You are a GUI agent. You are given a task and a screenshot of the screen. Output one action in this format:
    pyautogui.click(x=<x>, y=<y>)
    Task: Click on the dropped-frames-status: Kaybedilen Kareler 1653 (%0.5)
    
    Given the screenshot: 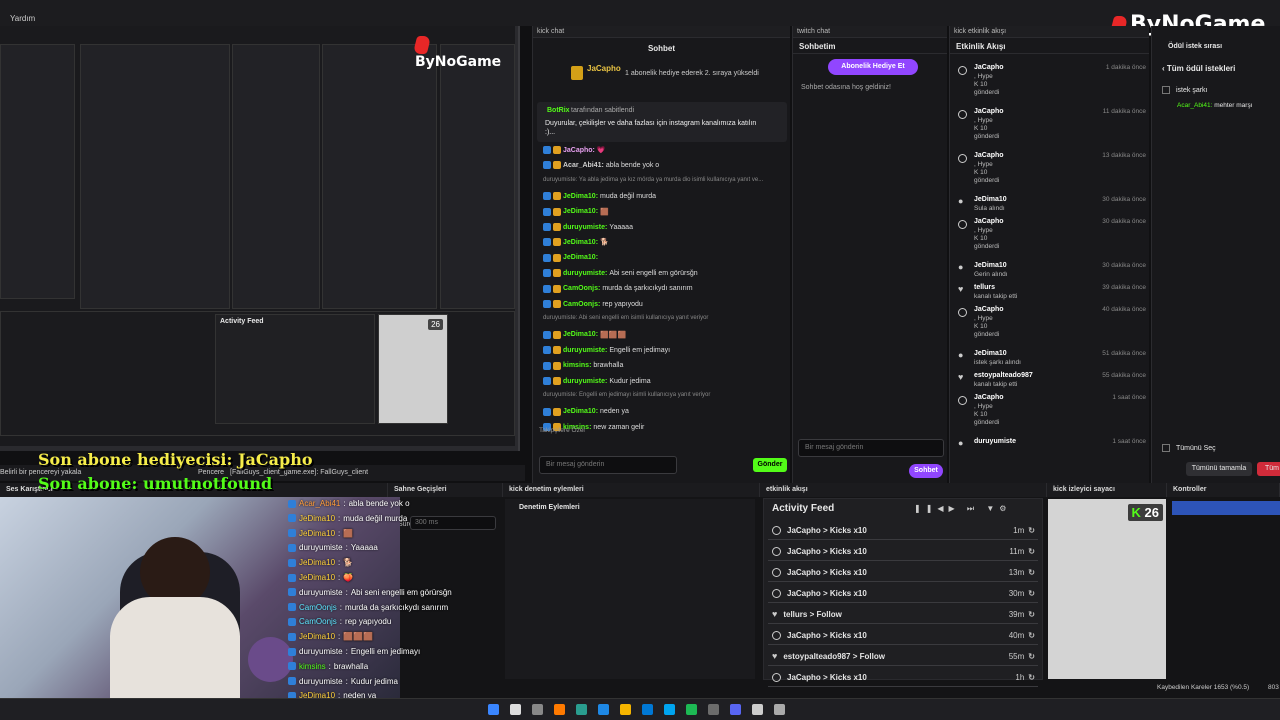 What is the action you would take?
    pyautogui.click(x=1203, y=687)
    